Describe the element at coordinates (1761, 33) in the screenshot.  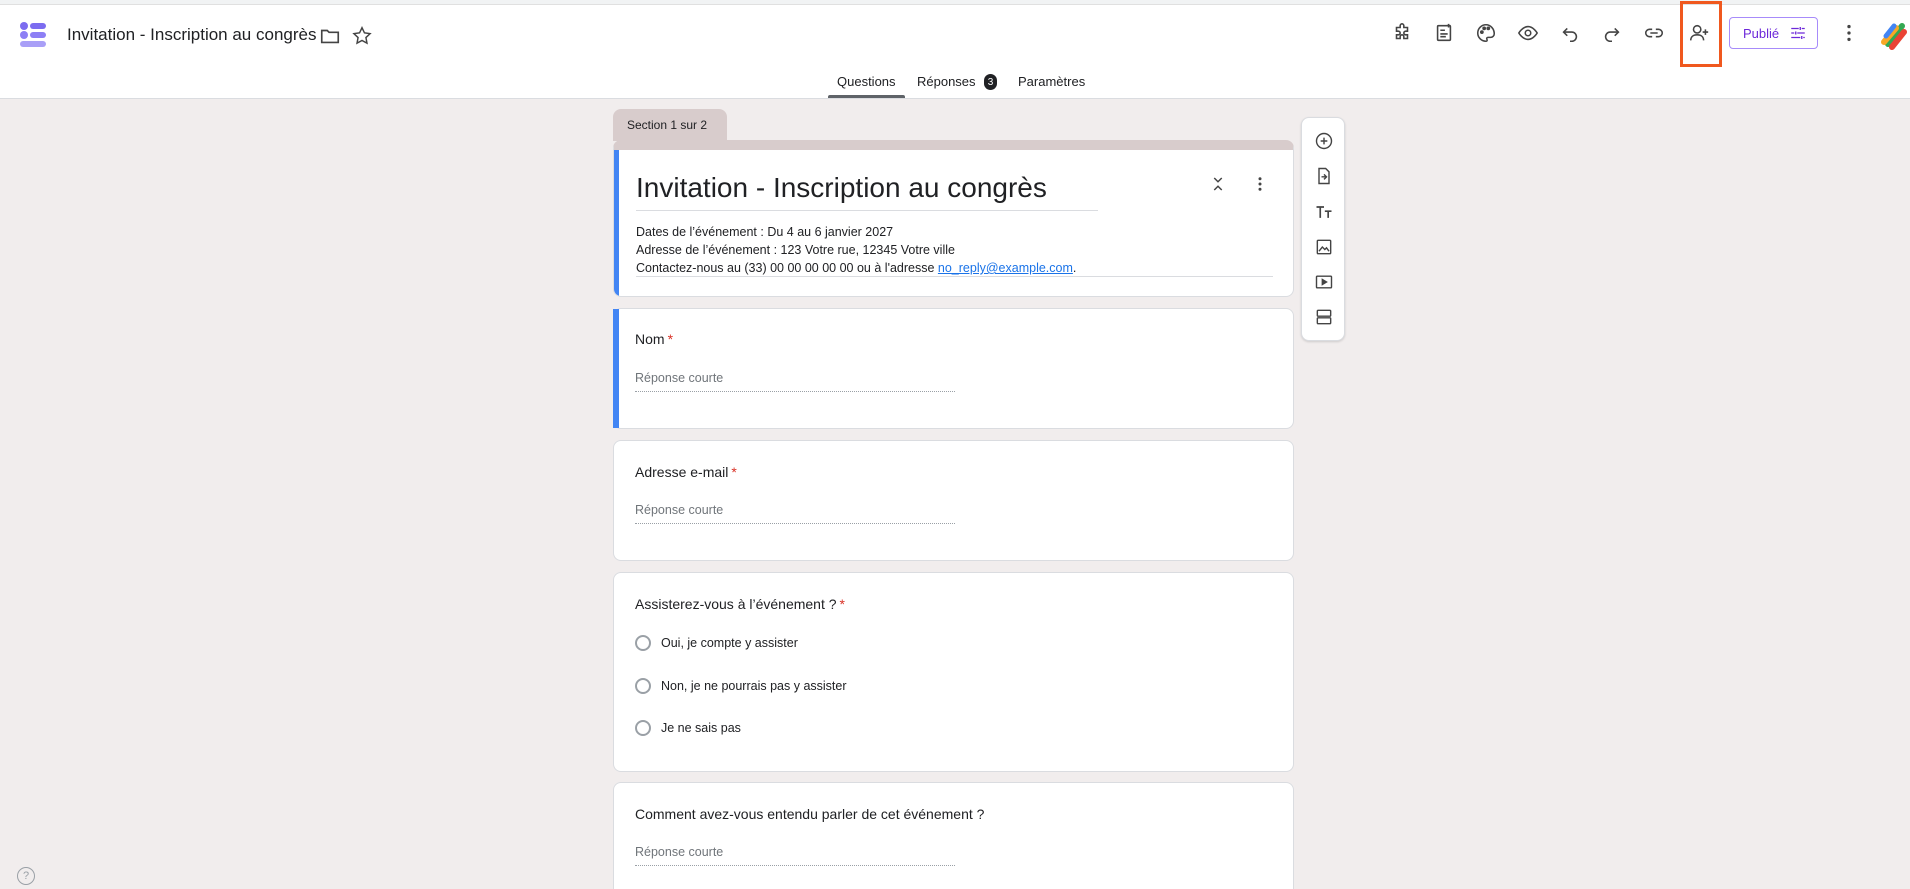
I see `publish-label: Publié` at that location.